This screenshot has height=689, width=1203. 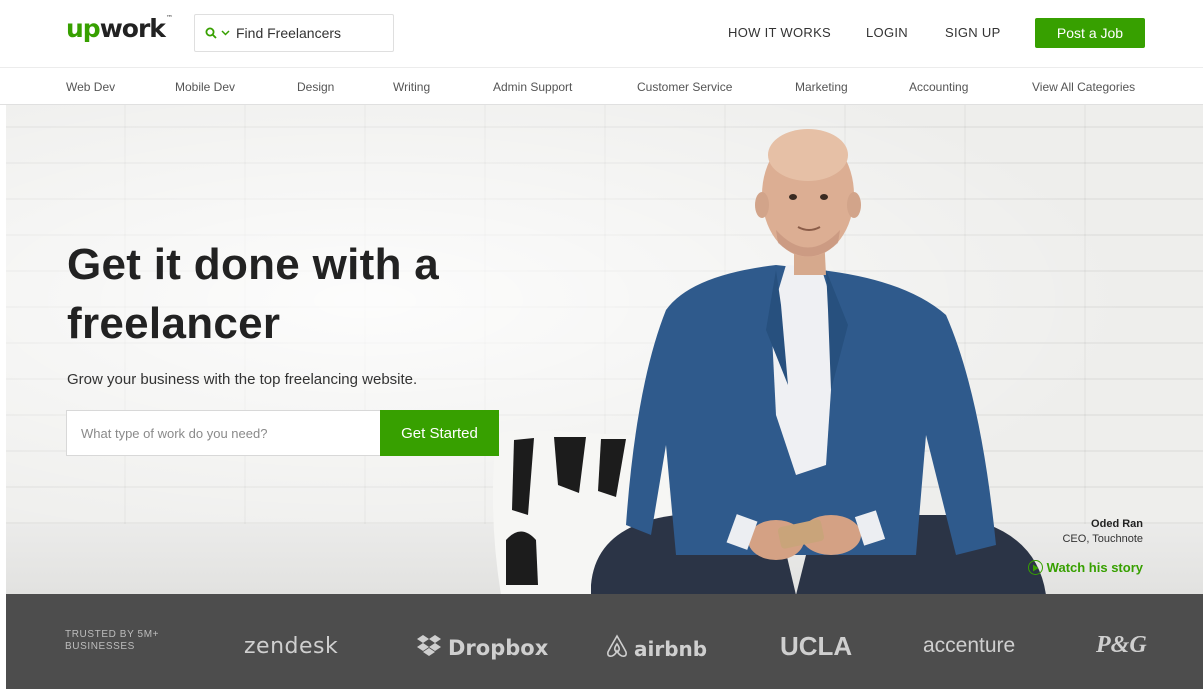 I want to click on zendesk-logo-text: zendesk, so click(x=291, y=646).